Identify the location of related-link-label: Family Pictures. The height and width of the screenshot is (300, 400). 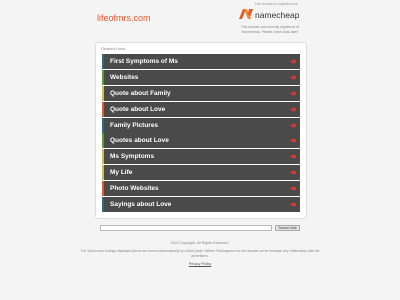
(134, 125).